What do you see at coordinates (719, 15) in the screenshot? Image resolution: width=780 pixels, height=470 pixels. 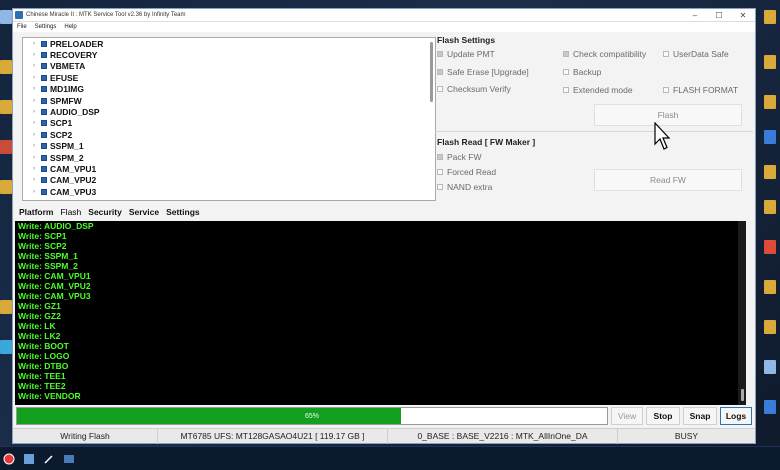 I see `maximize-button: ☐` at bounding box center [719, 15].